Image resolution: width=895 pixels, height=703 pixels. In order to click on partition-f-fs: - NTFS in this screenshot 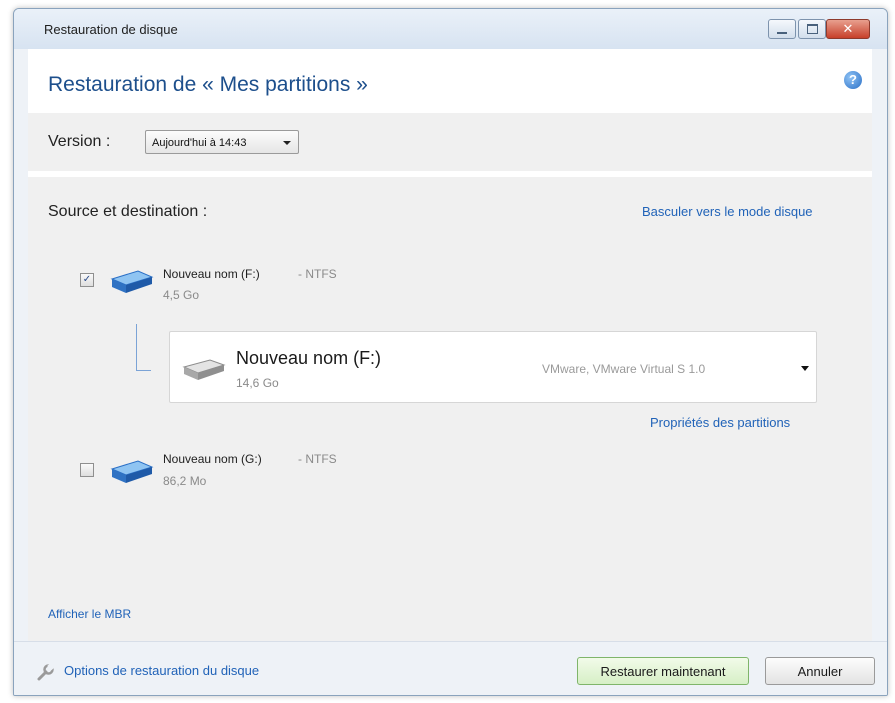, I will do `click(317, 274)`.